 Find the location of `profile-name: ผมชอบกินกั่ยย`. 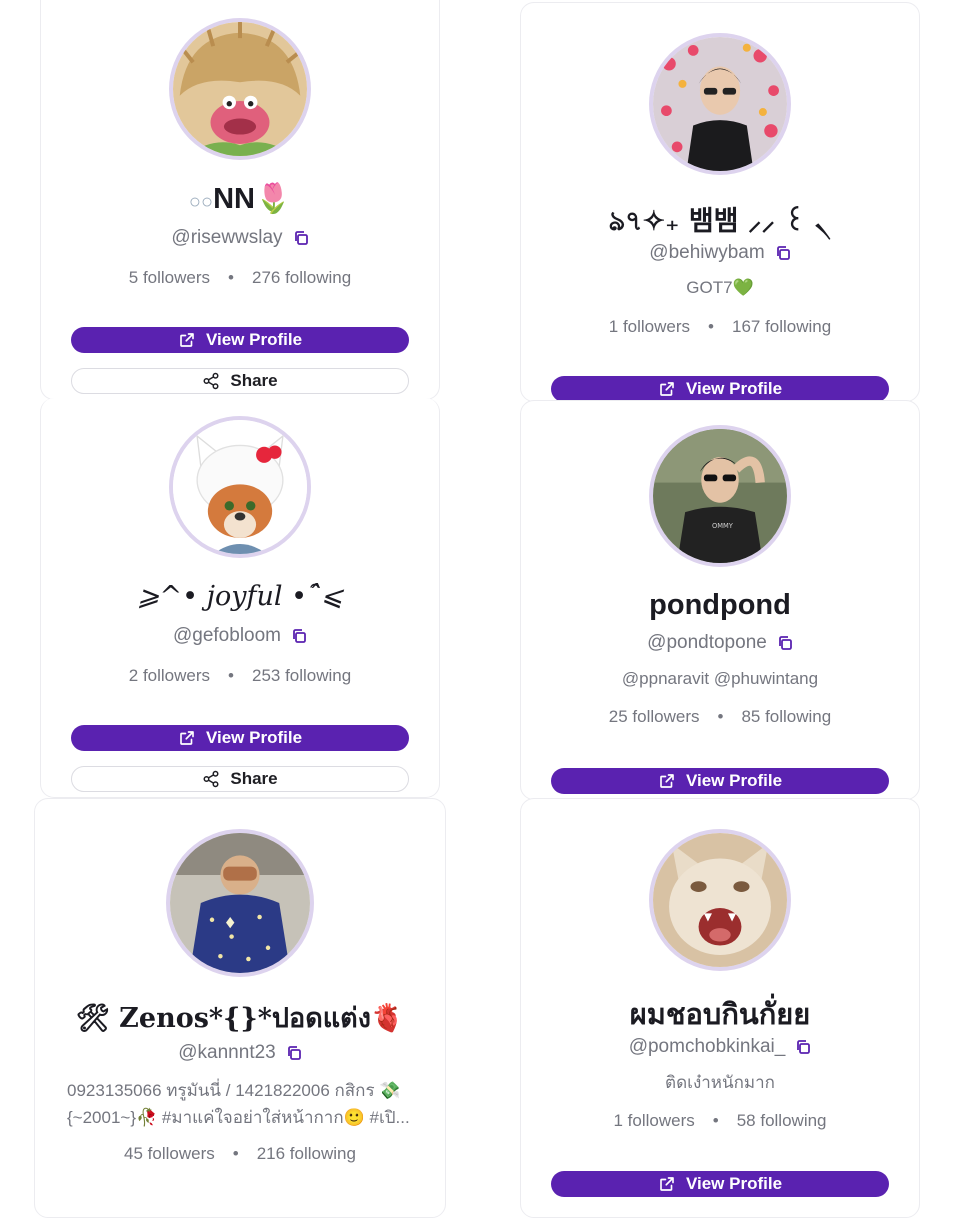

profile-name: ผมชอบกินกั่ยย is located at coordinates (720, 1015).